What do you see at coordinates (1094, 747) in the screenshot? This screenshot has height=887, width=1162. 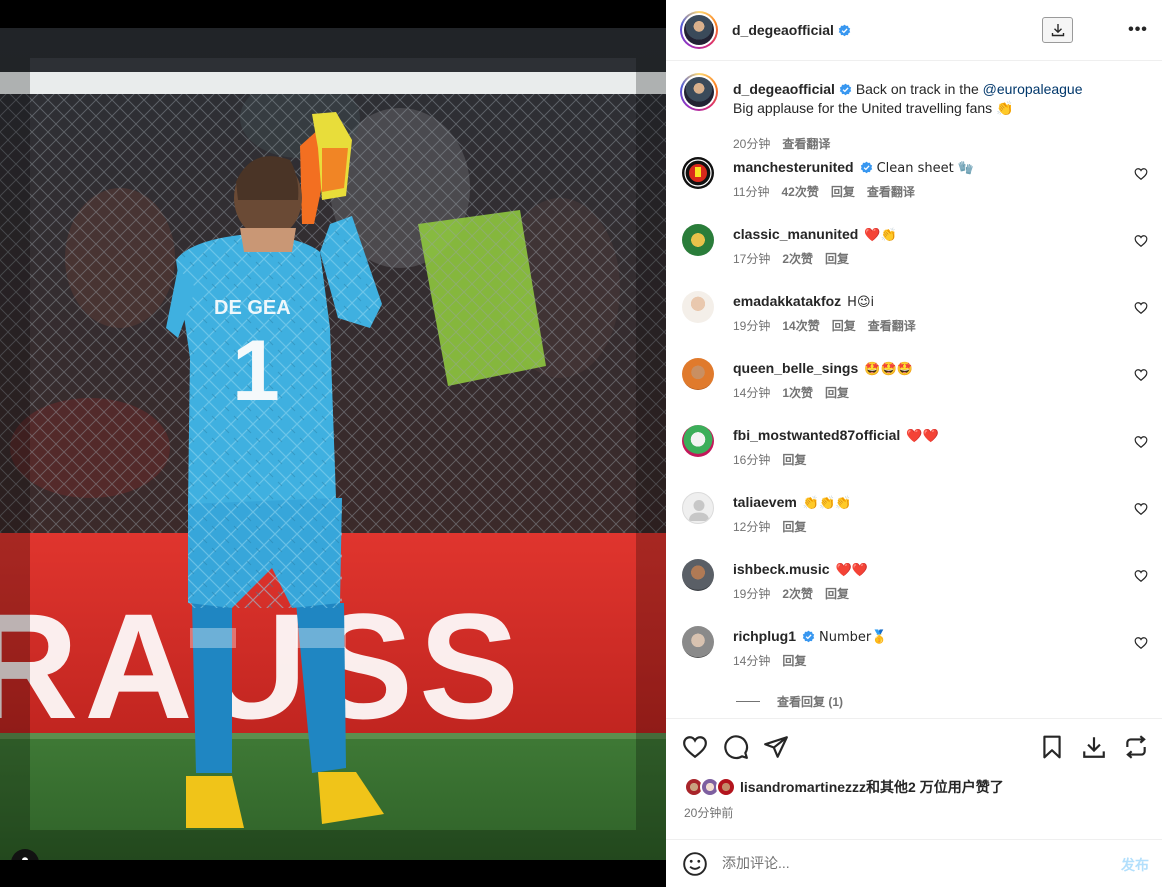 I see `download-action-icon` at bounding box center [1094, 747].